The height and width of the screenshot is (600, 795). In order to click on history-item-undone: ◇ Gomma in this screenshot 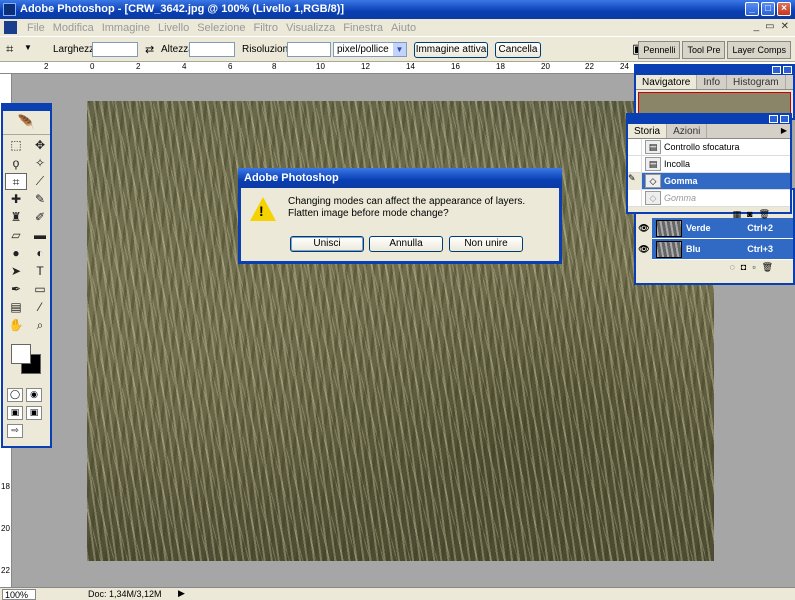, I will do `click(709, 198)`.